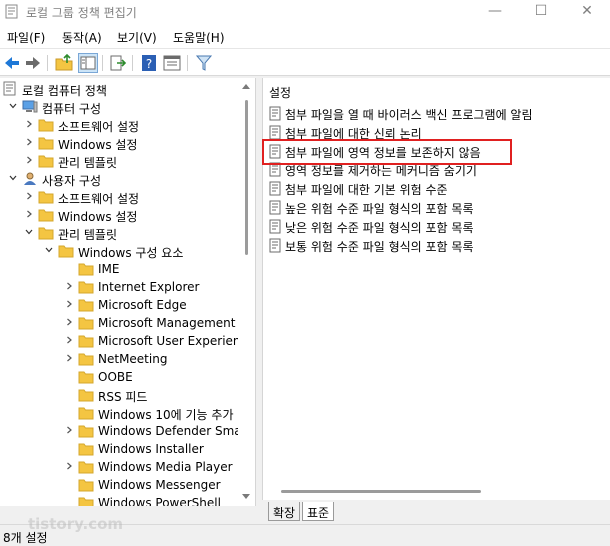  I want to click on properties-icon, so click(172, 63).